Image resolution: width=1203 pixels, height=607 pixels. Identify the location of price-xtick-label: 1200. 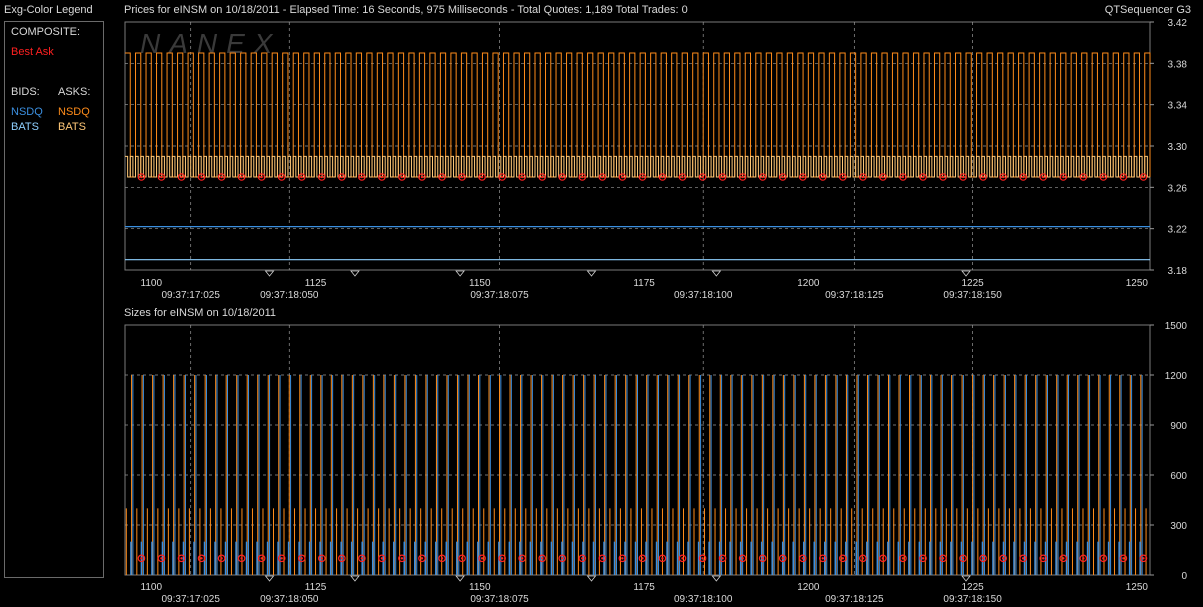
(808, 283).